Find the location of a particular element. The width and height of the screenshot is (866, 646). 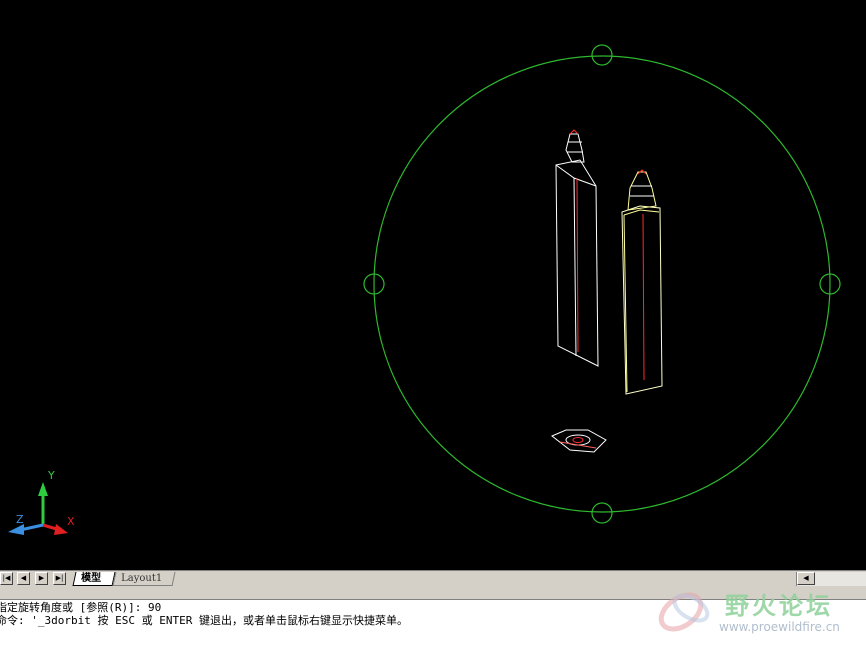

tab-nav-next-button: ▶ is located at coordinates (41, 578).